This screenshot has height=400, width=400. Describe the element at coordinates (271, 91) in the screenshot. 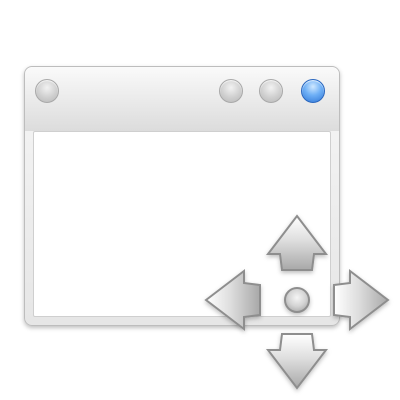

I see `maximize-button` at that location.